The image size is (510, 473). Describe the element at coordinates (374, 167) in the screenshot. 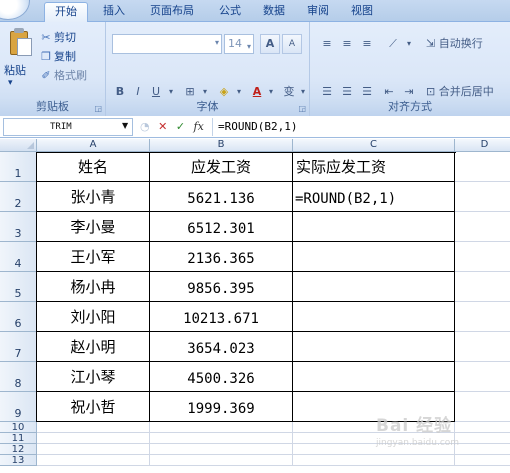

I see `grid-cell: 实际应发工资` at that location.